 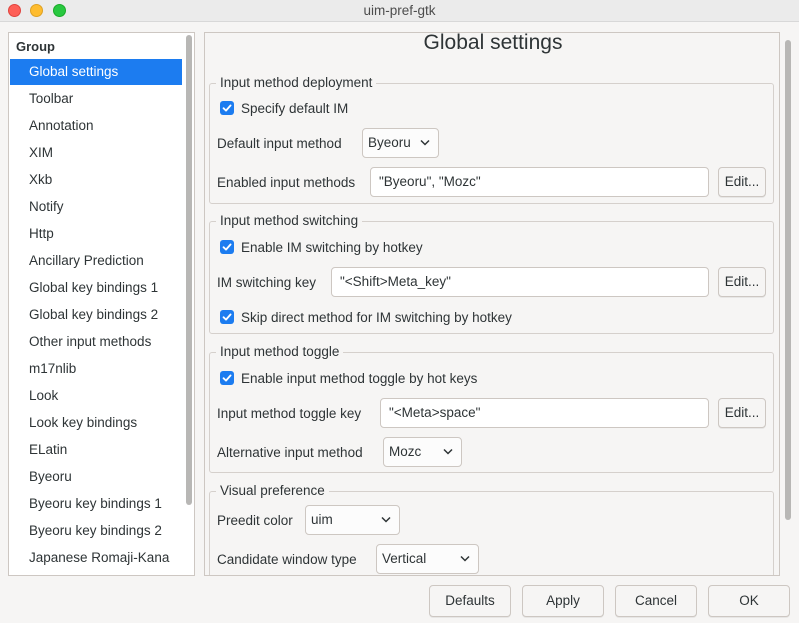 What do you see at coordinates (96, 396) in the screenshot?
I see `sidebar-item-look: Look` at bounding box center [96, 396].